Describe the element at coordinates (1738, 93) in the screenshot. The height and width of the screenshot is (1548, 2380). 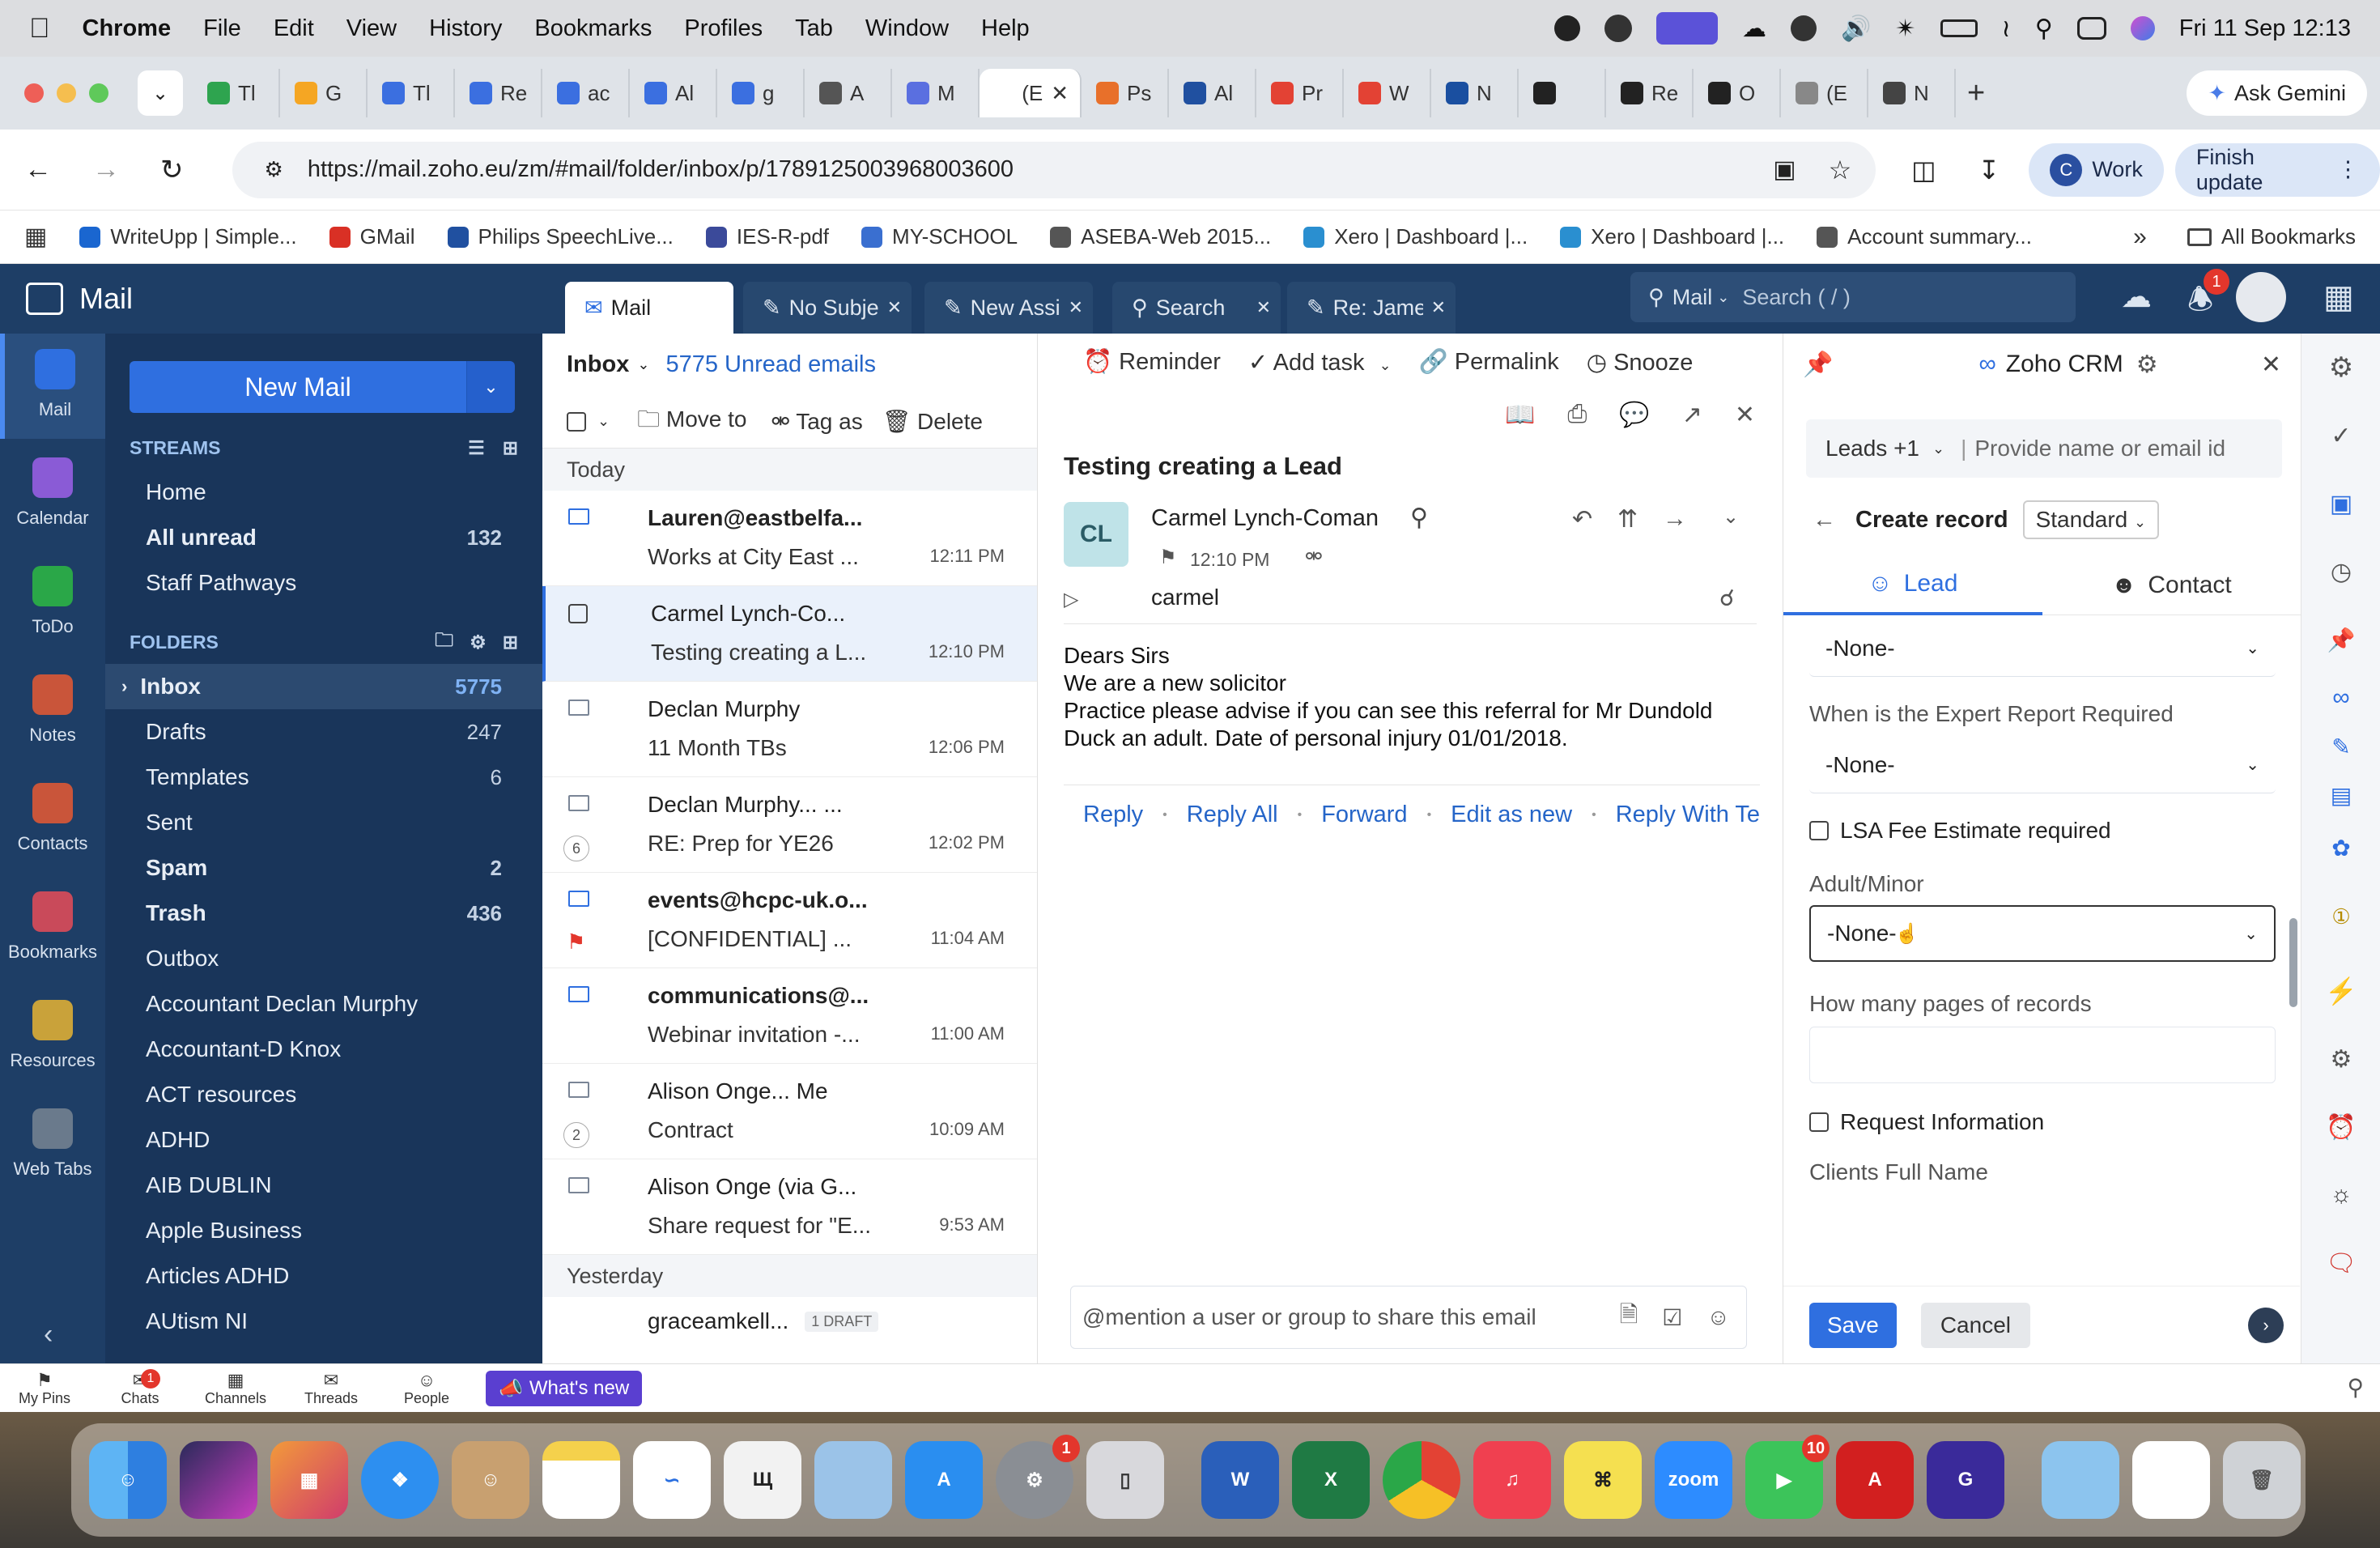
I see `browser-tab: O` at that location.